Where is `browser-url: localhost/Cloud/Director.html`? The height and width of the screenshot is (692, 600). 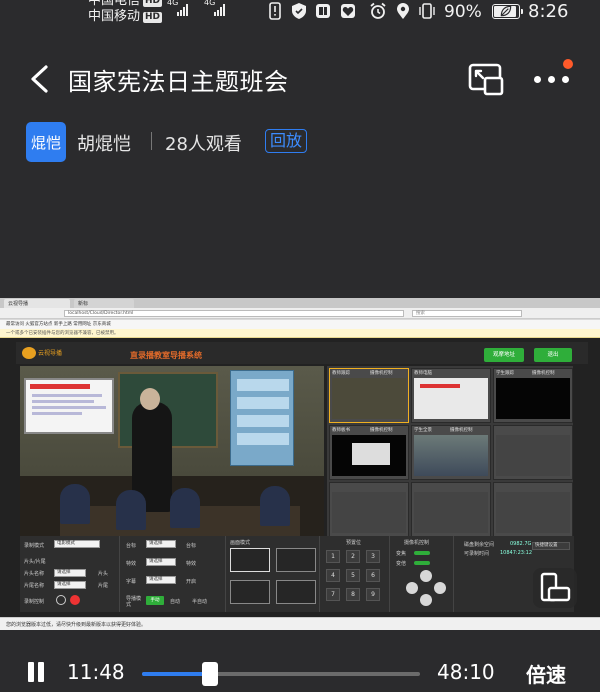
browser-url: localhost/Cloud/Director.html is located at coordinates (234, 313).